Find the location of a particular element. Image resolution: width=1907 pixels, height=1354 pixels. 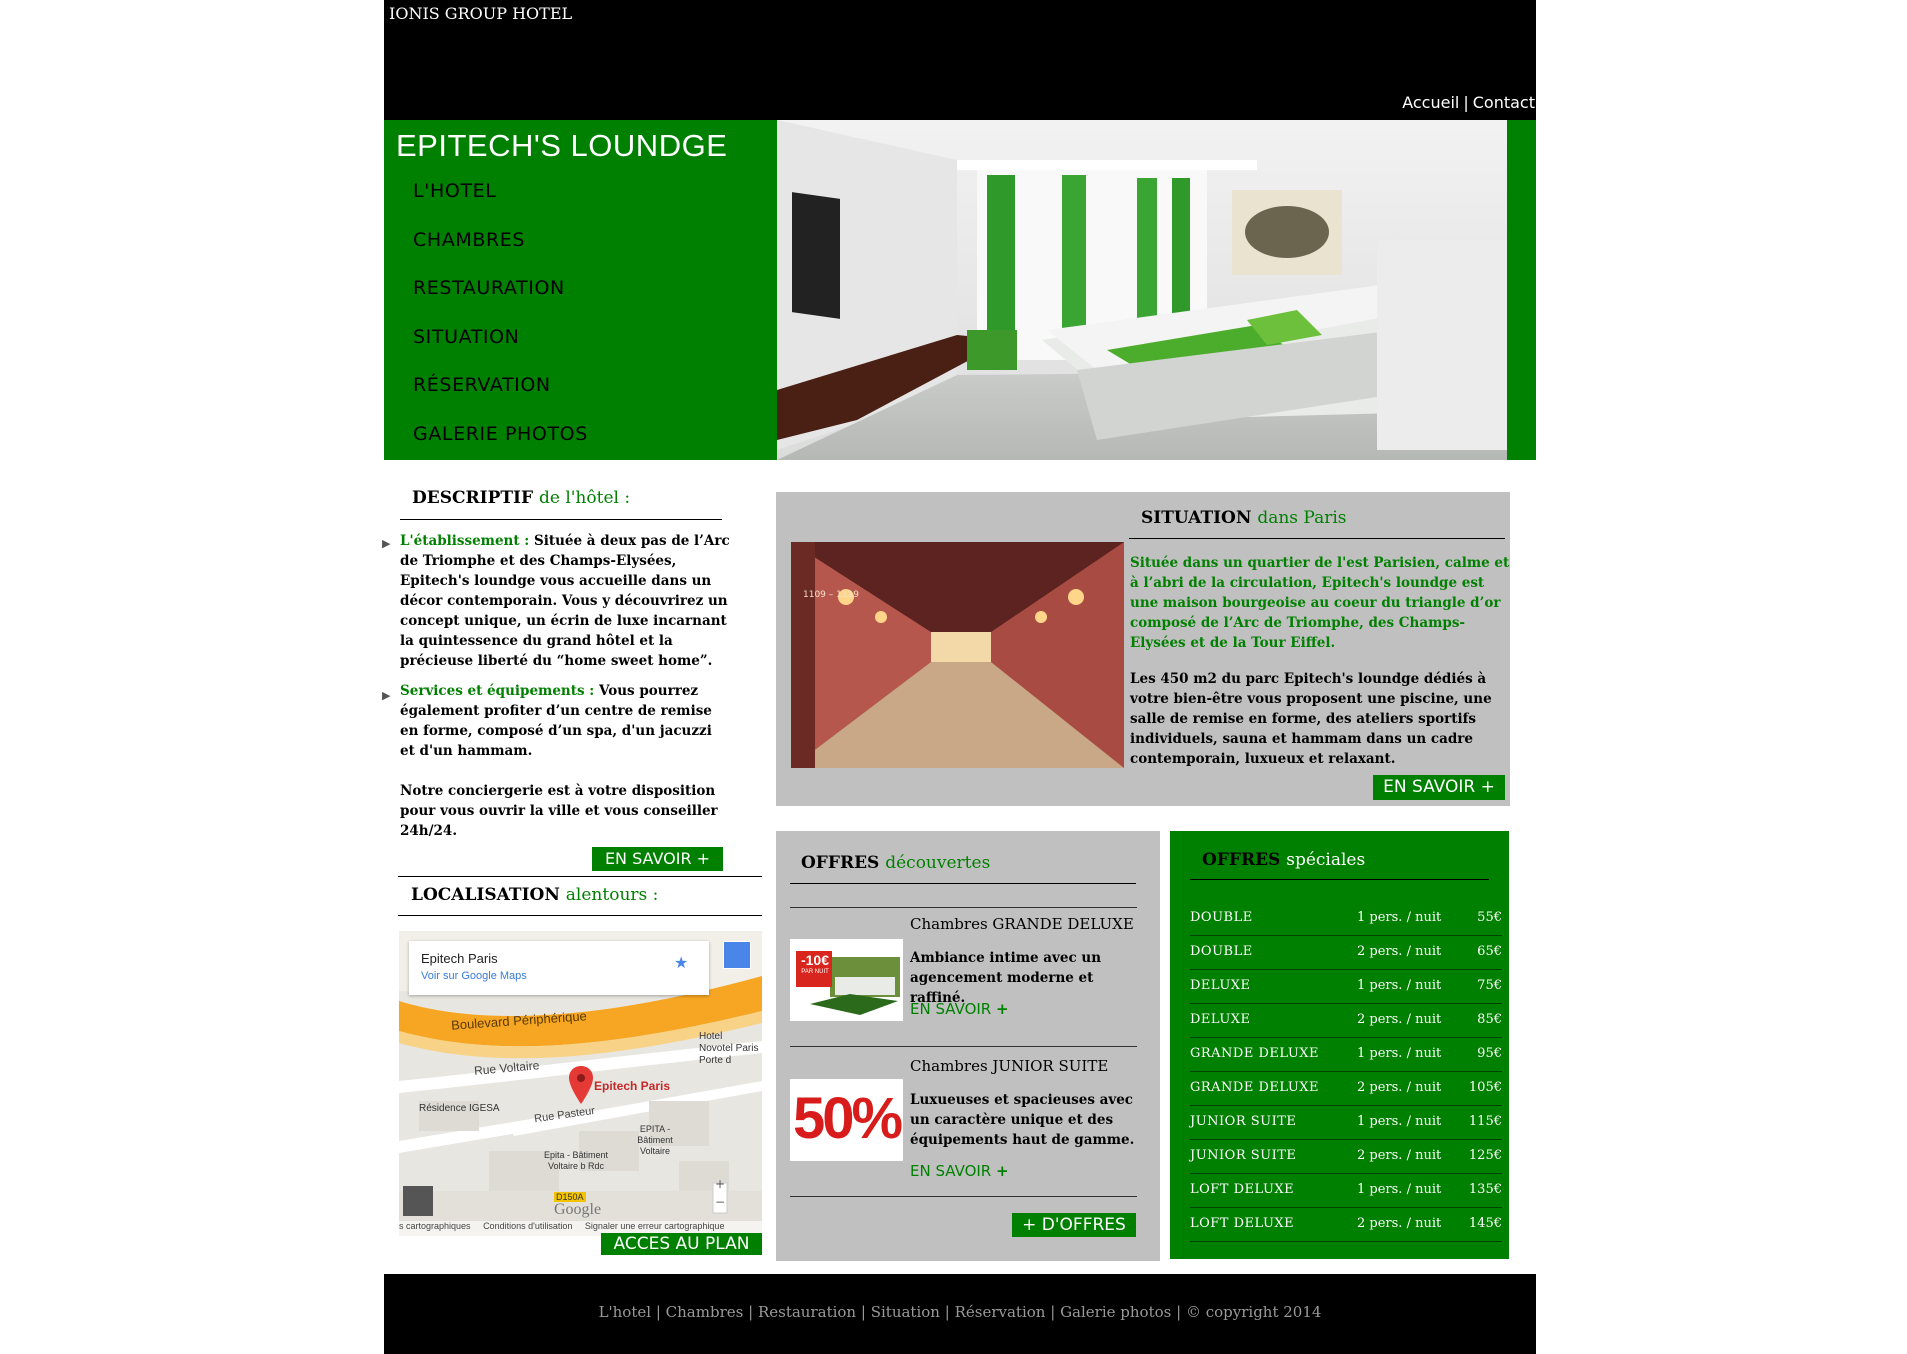

situation-more-button: EN SAVOIR + is located at coordinates (1439, 787).